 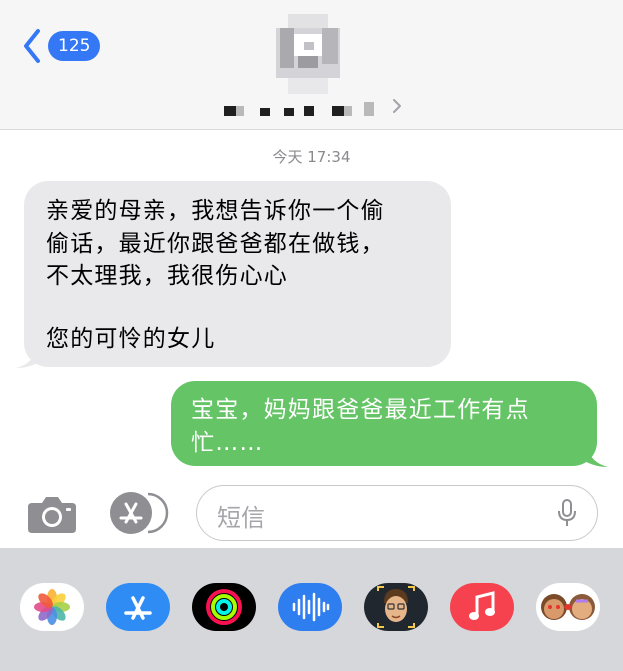 I want to click on contact-avatar, so click(x=308, y=54).